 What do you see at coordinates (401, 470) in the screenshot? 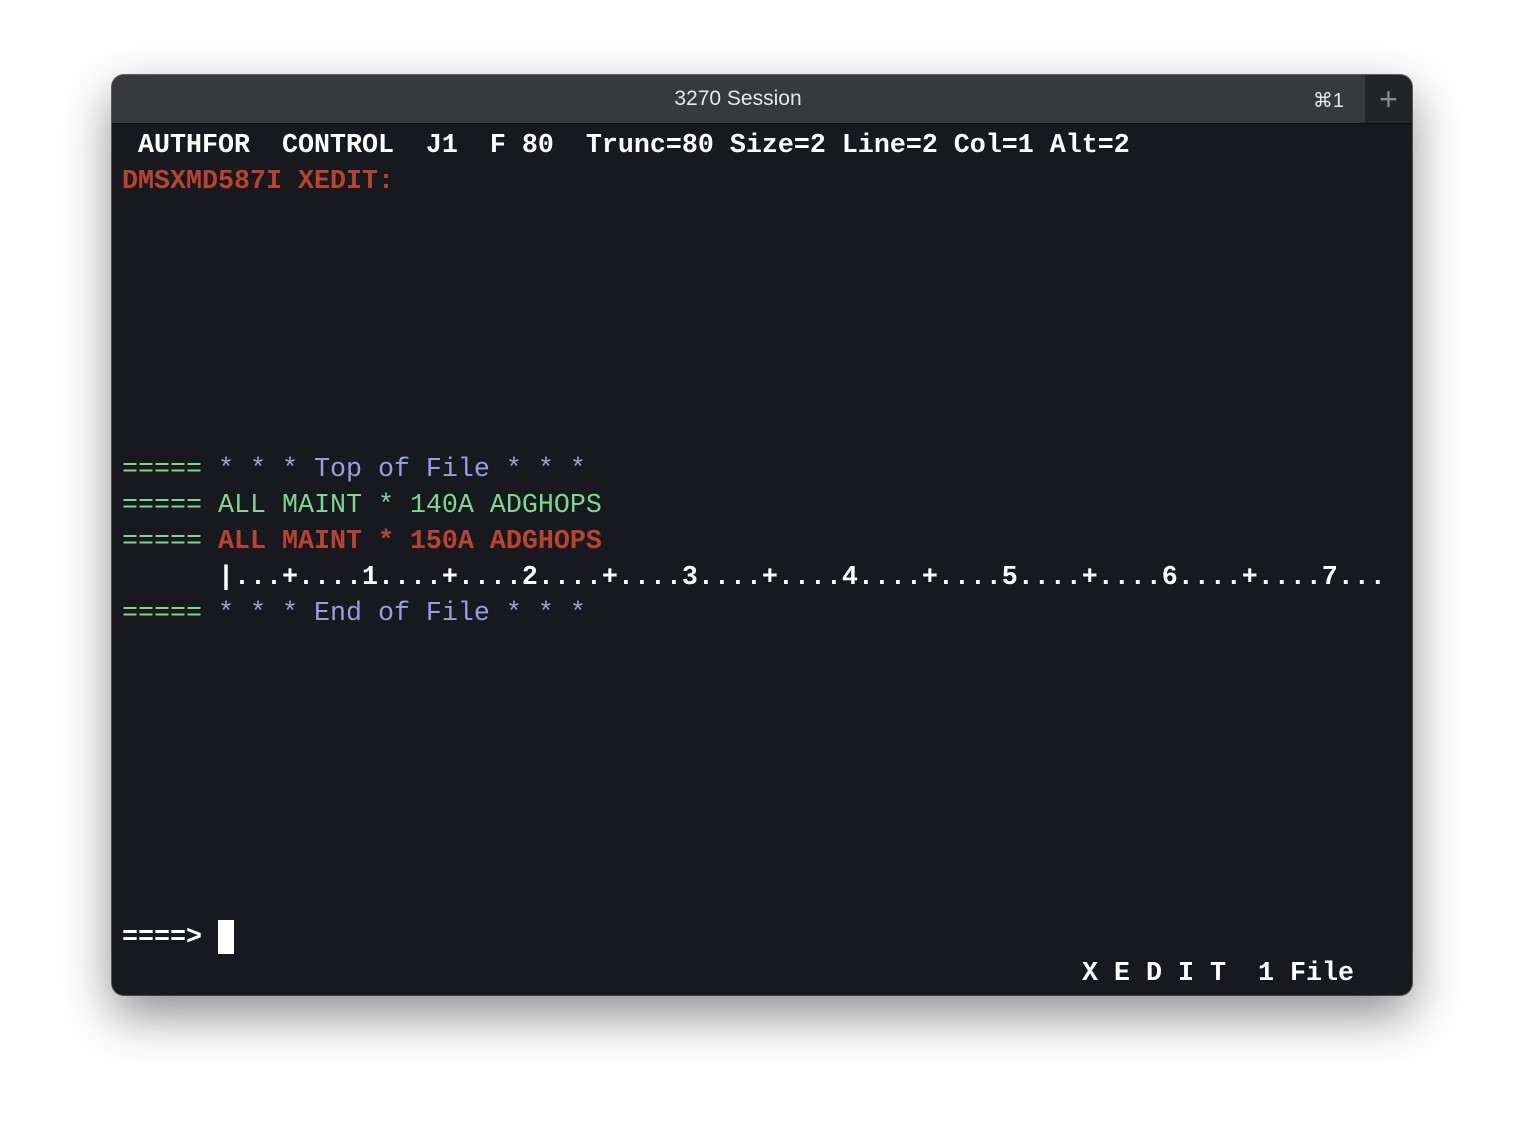
I see `line-text: * * * Top of File * * *` at bounding box center [401, 470].